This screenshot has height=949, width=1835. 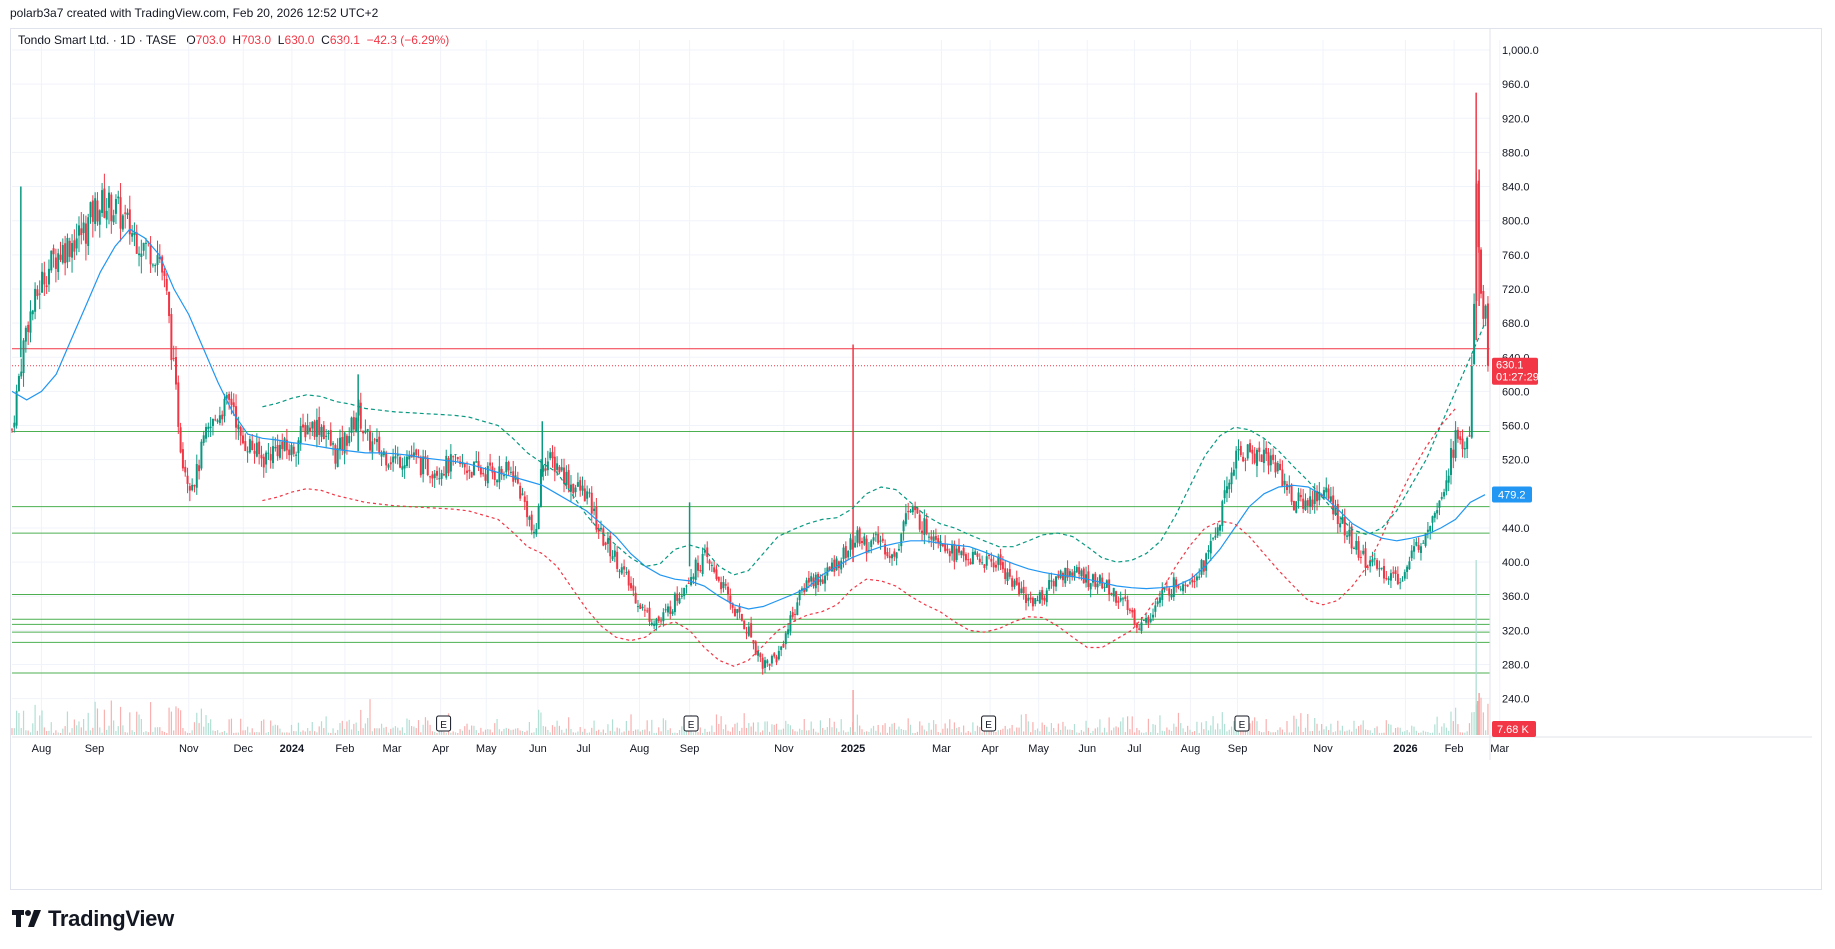 What do you see at coordinates (111, 918) in the screenshot?
I see `tradingview-brand: TradingView` at bounding box center [111, 918].